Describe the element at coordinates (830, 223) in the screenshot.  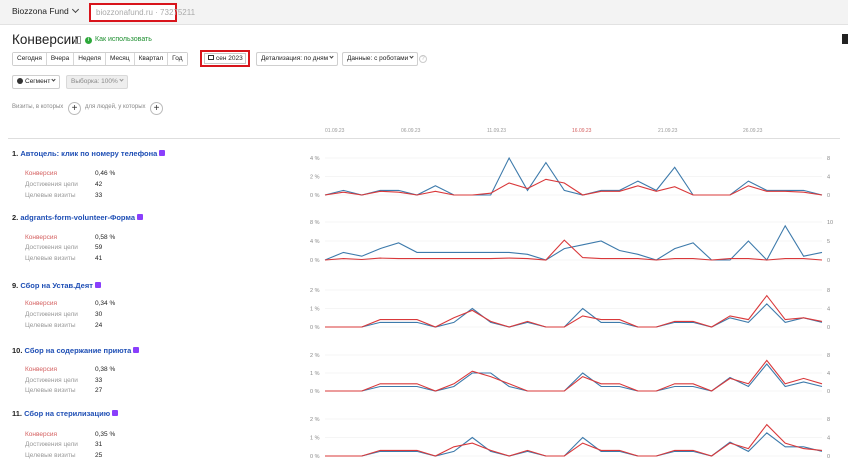
I see `right-axis-tick: 10` at that location.